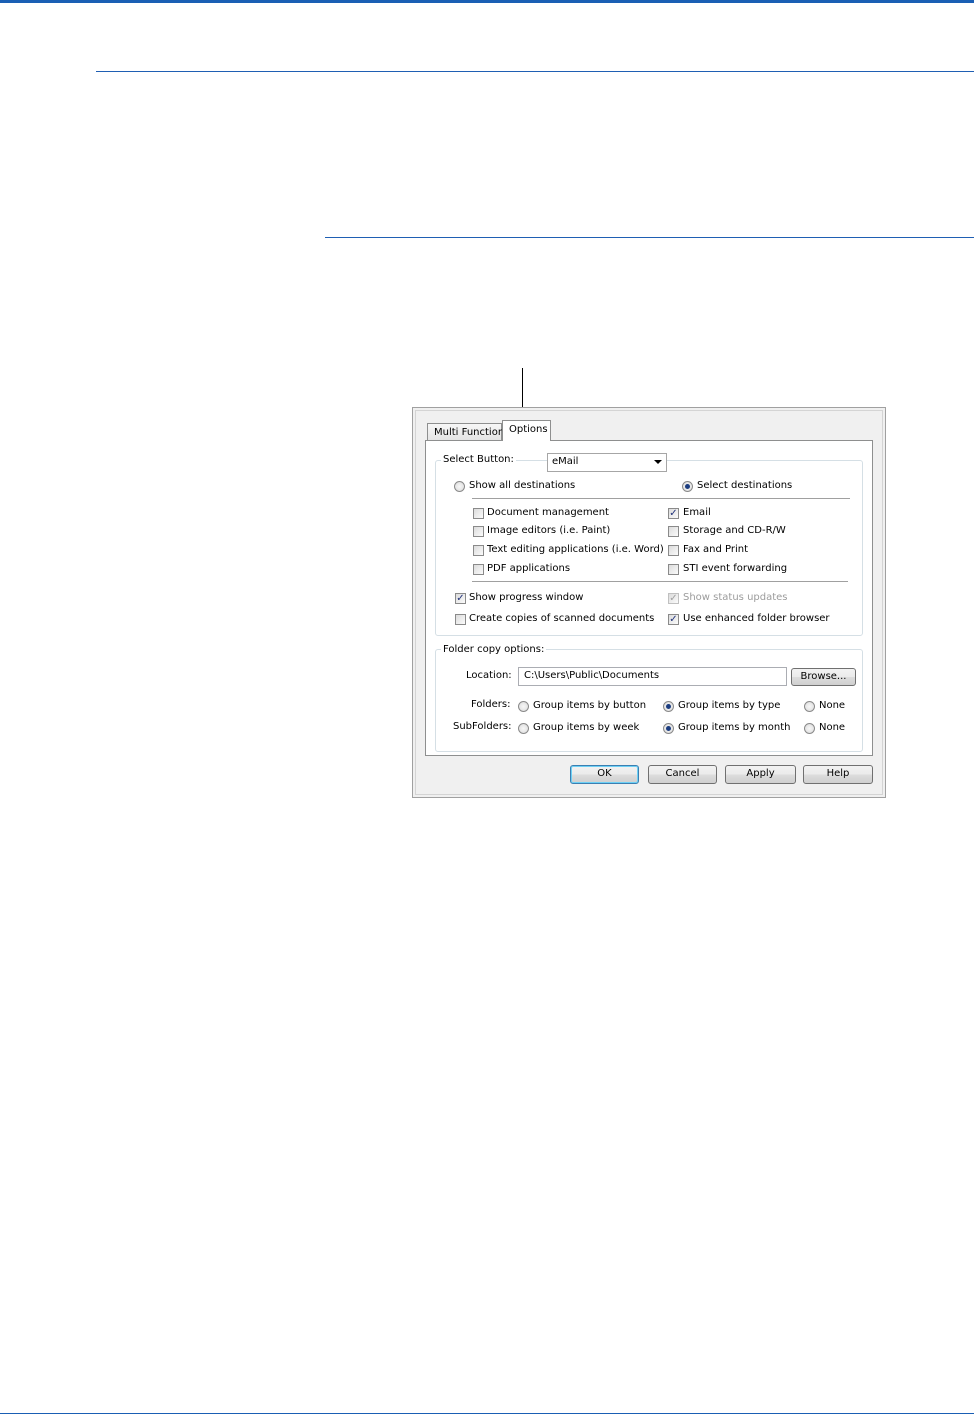 This screenshot has height=1416, width=974. Describe the element at coordinates (460, 598) in the screenshot. I see `show-progress-checkbox: ✓` at that location.